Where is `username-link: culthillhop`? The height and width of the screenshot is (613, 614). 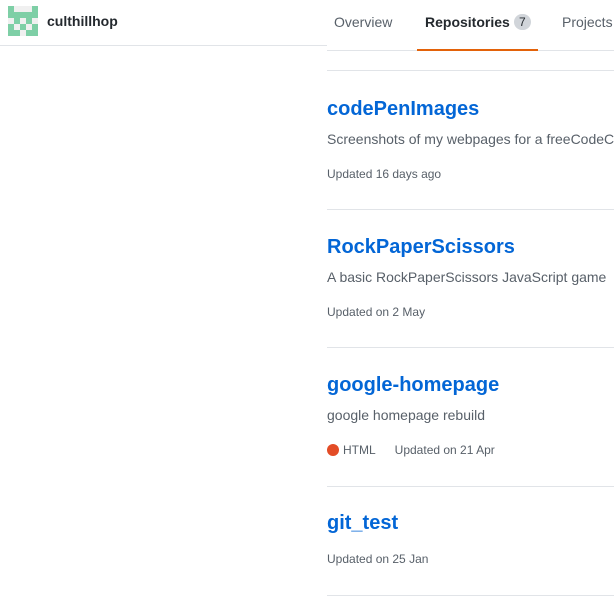 username-link: culthillhop is located at coordinates (82, 21).